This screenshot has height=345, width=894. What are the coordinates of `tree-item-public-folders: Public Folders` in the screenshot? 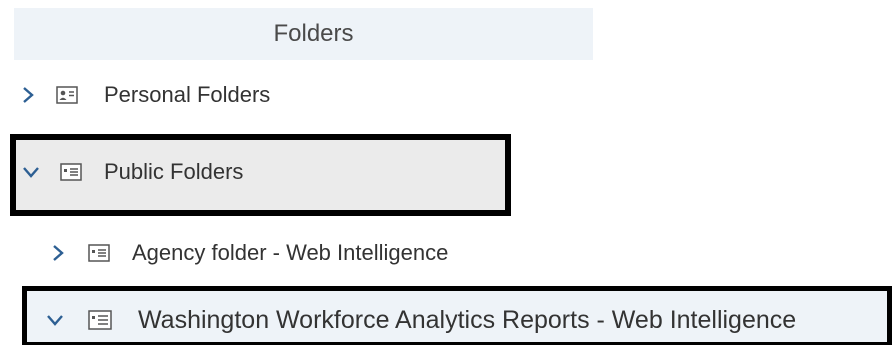 It's located at (132, 172).